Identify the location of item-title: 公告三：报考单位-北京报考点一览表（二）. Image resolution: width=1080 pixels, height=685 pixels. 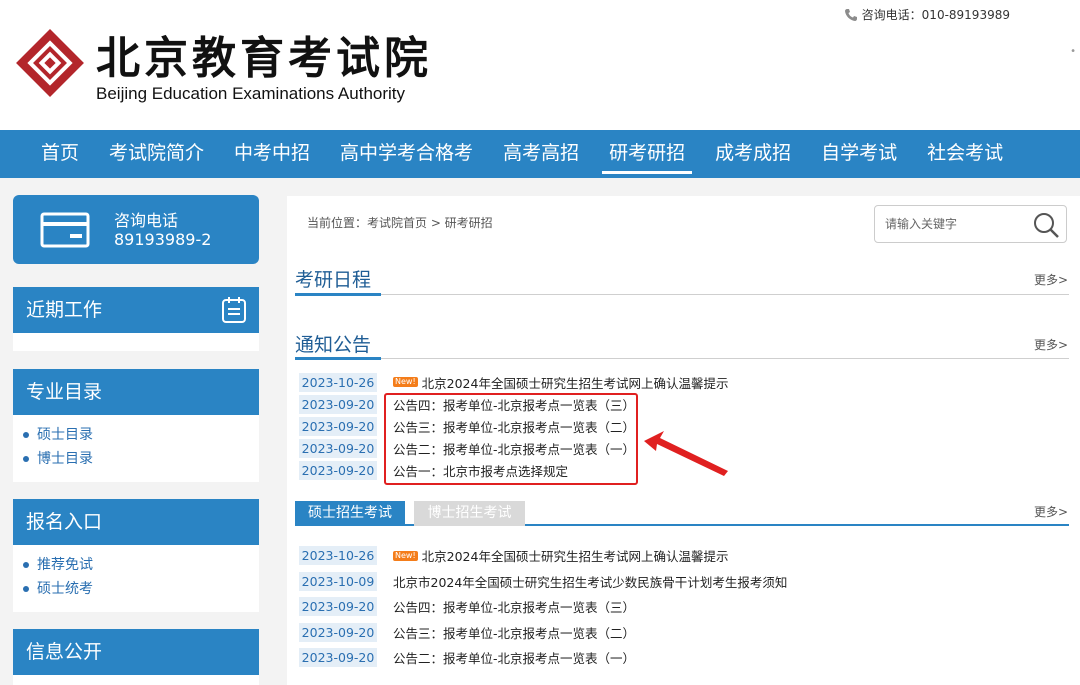
(514, 632).